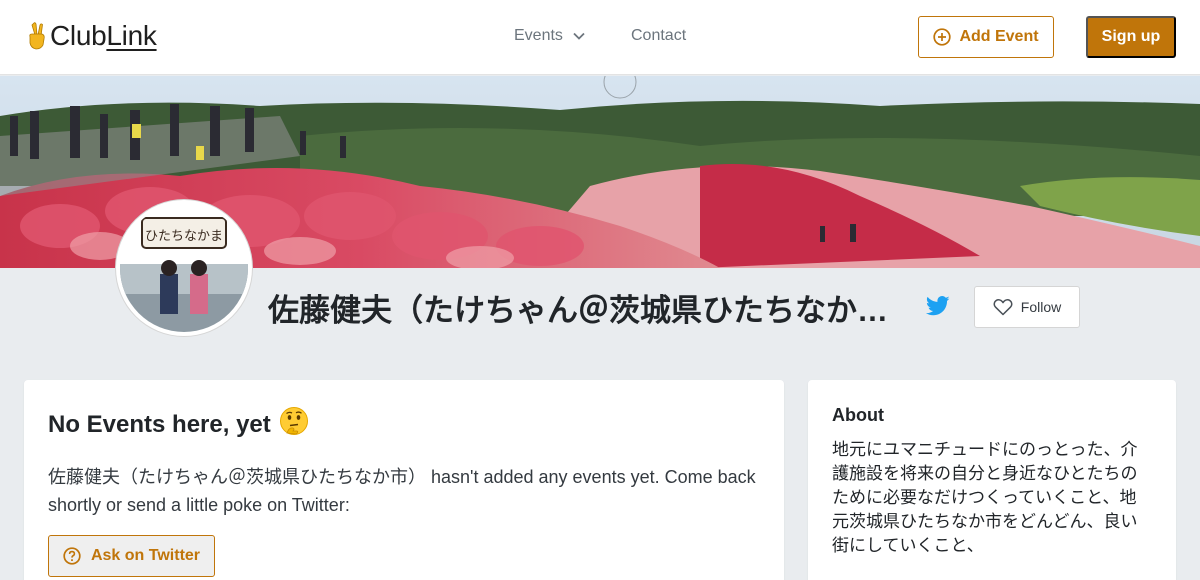  I want to click on avatar-photo: ひたちなかま, so click(184, 268).